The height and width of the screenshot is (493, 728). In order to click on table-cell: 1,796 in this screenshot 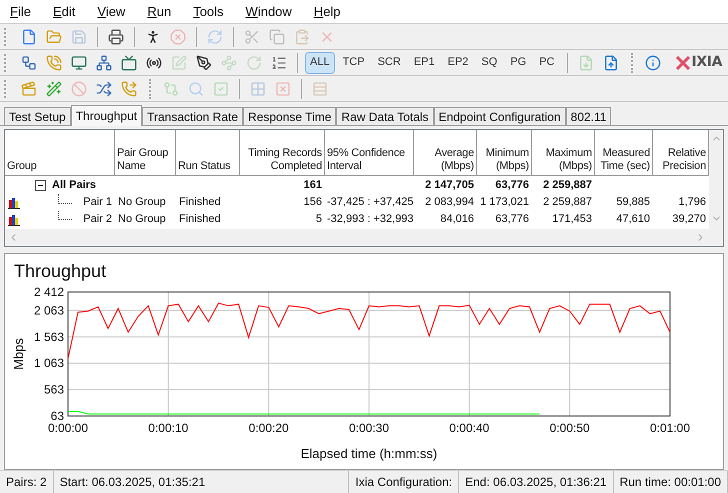, I will do `click(692, 202)`.